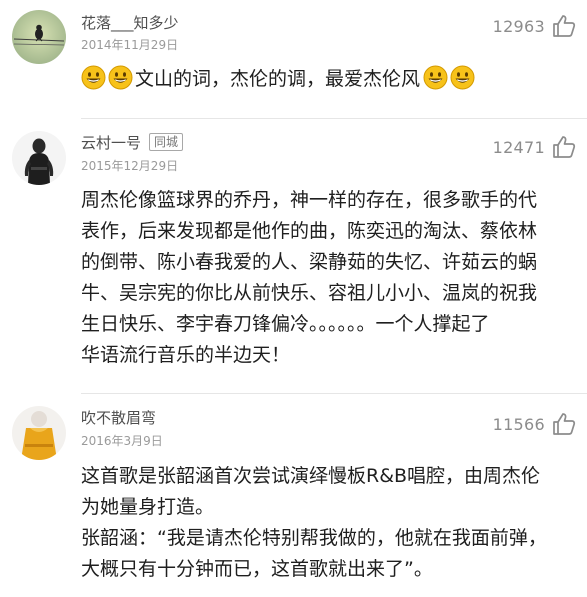 The width and height of the screenshot is (587, 597). What do you see at coordinates (148, 507) in the screenshot?
I see `comment-text-line: 为她量身打造。` at bounding box center [148, 507].